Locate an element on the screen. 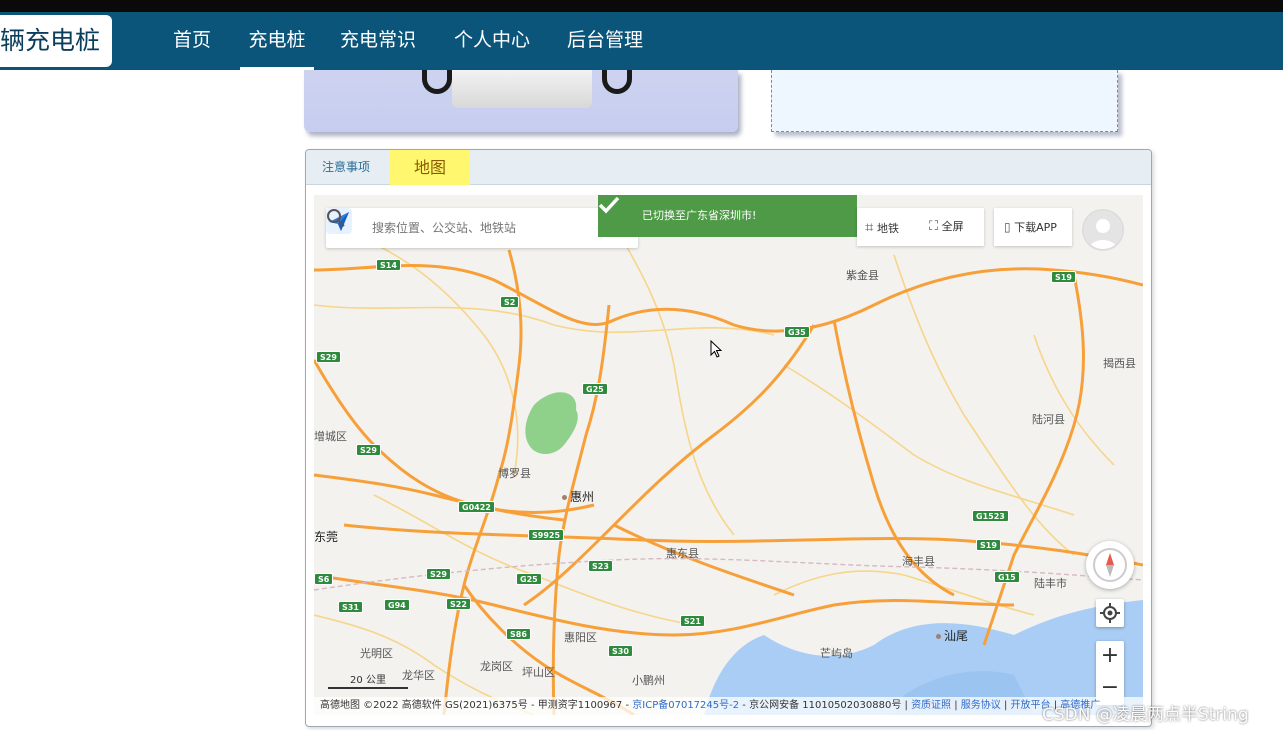 The image size is (1283, 730). city-label: 揭西县 is located at coordinates (1119, 363).